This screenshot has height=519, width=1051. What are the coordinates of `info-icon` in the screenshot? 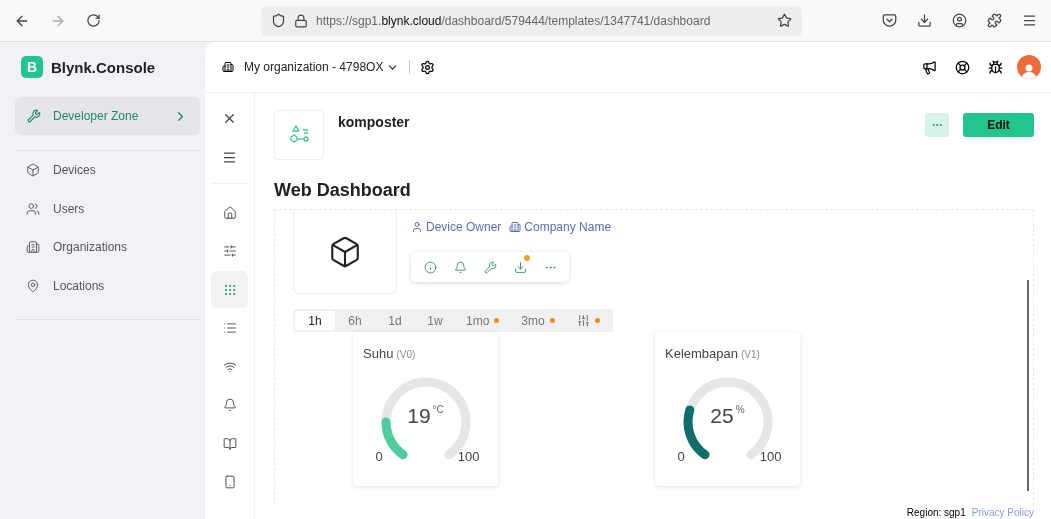 It's located at (430, 267).